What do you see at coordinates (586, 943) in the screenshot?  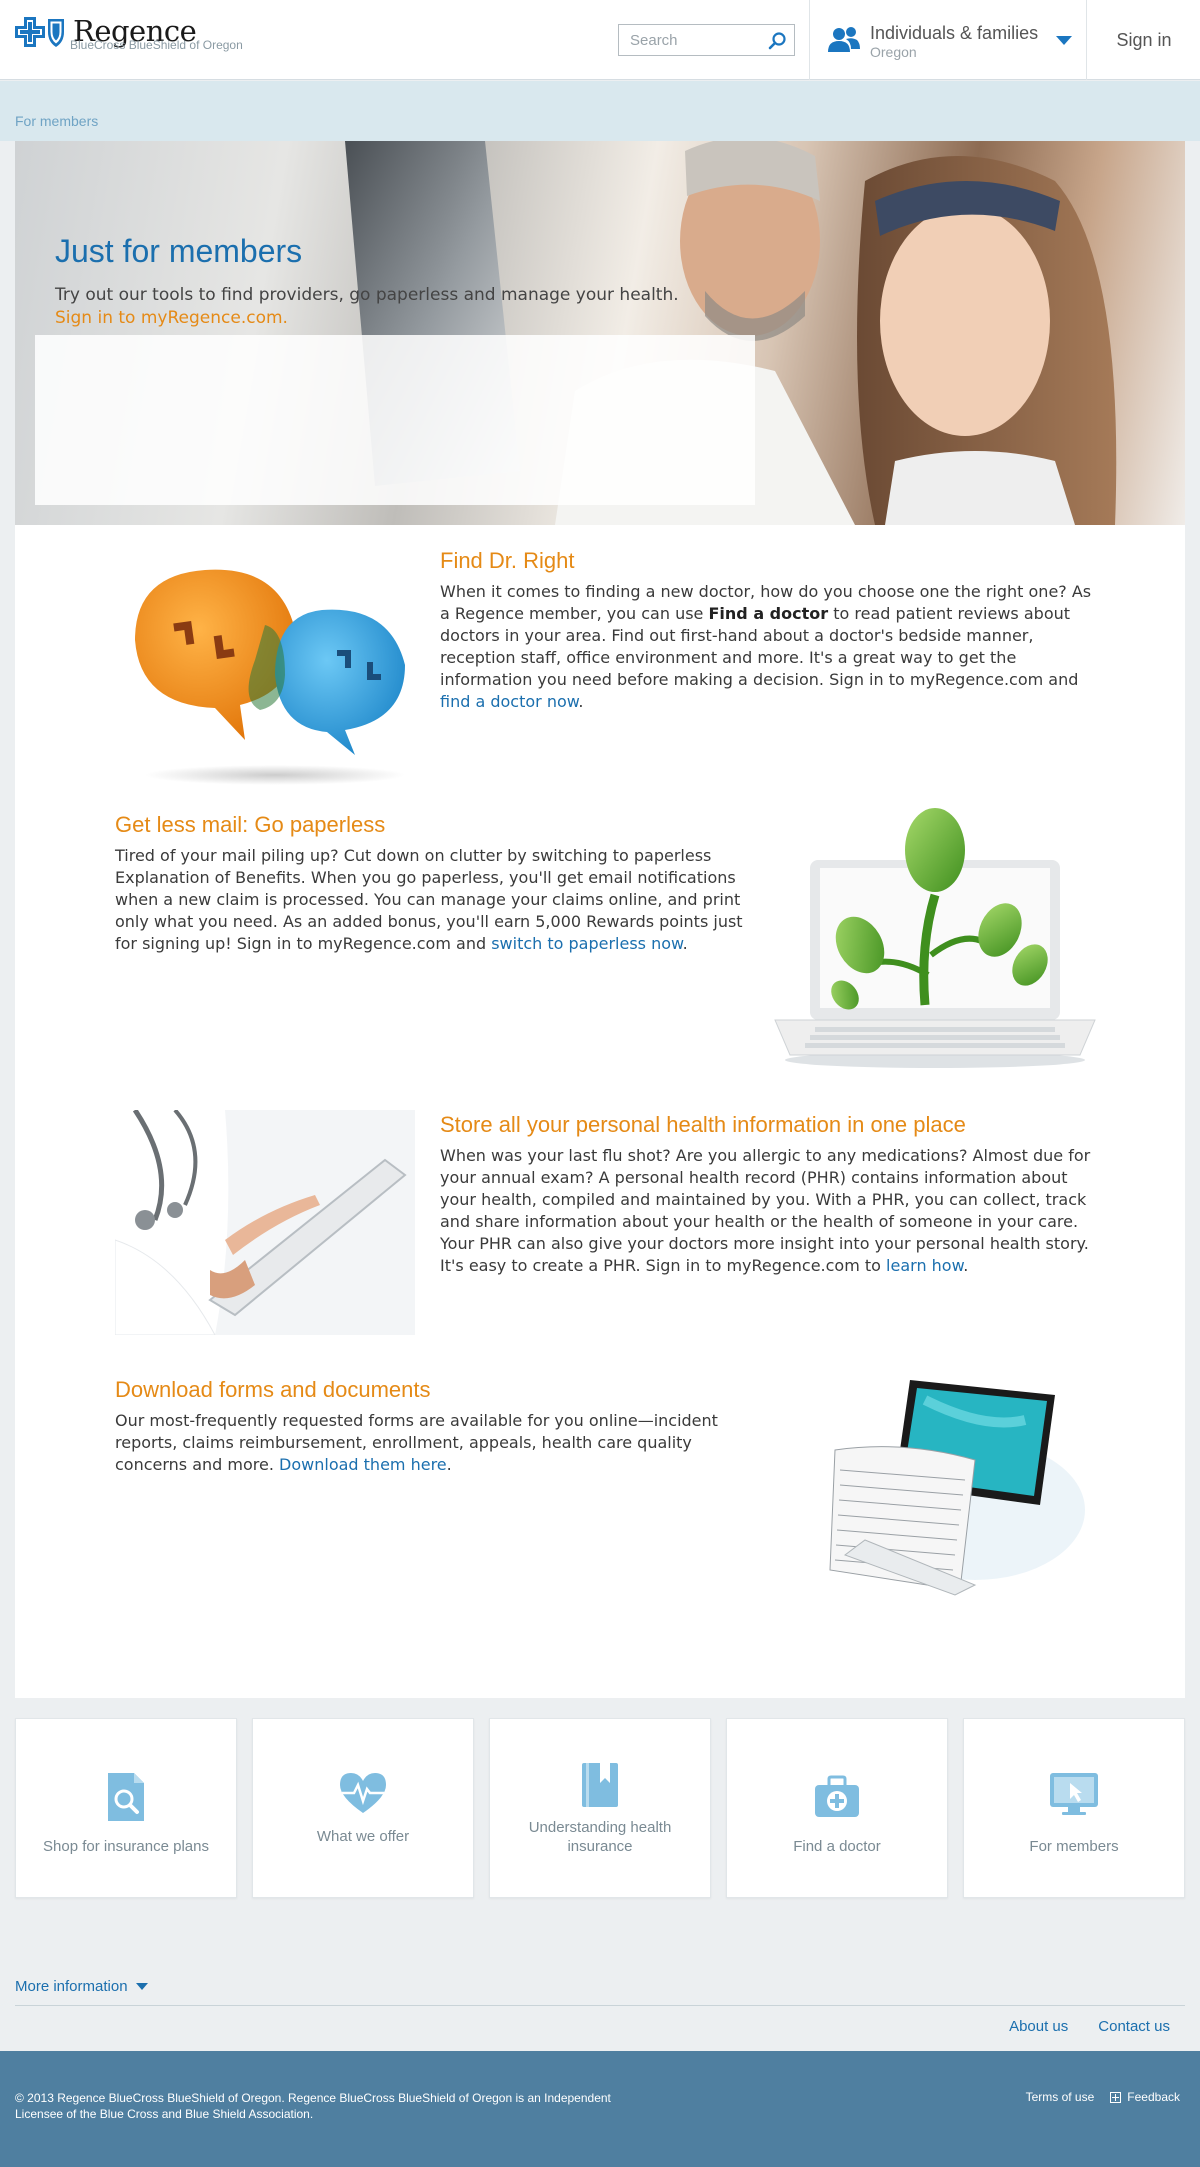 I see `switch-to-paperless-link: switch to paperless now` at bounding box center [586, 943].